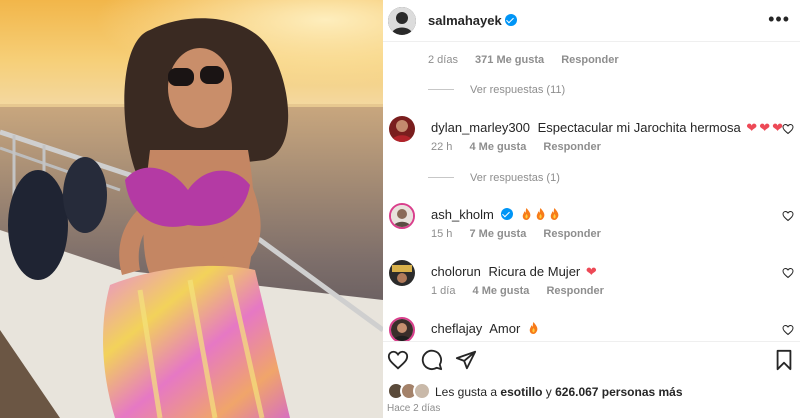 This screenshot has width=800, height=418. What do you see at coordinates (484, 328) in the screenshot?
I see `comment-text: cheflajay Amor` at bounding box center [484, 328].